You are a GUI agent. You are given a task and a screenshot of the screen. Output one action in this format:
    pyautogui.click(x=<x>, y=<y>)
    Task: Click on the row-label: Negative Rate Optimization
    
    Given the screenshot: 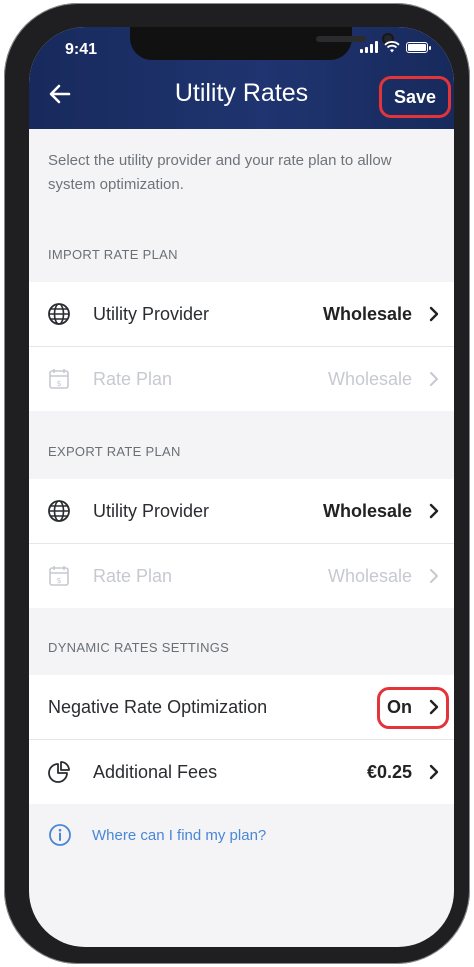 What is the action you would take?
    pyautogui.click(x=158, y=707)
    